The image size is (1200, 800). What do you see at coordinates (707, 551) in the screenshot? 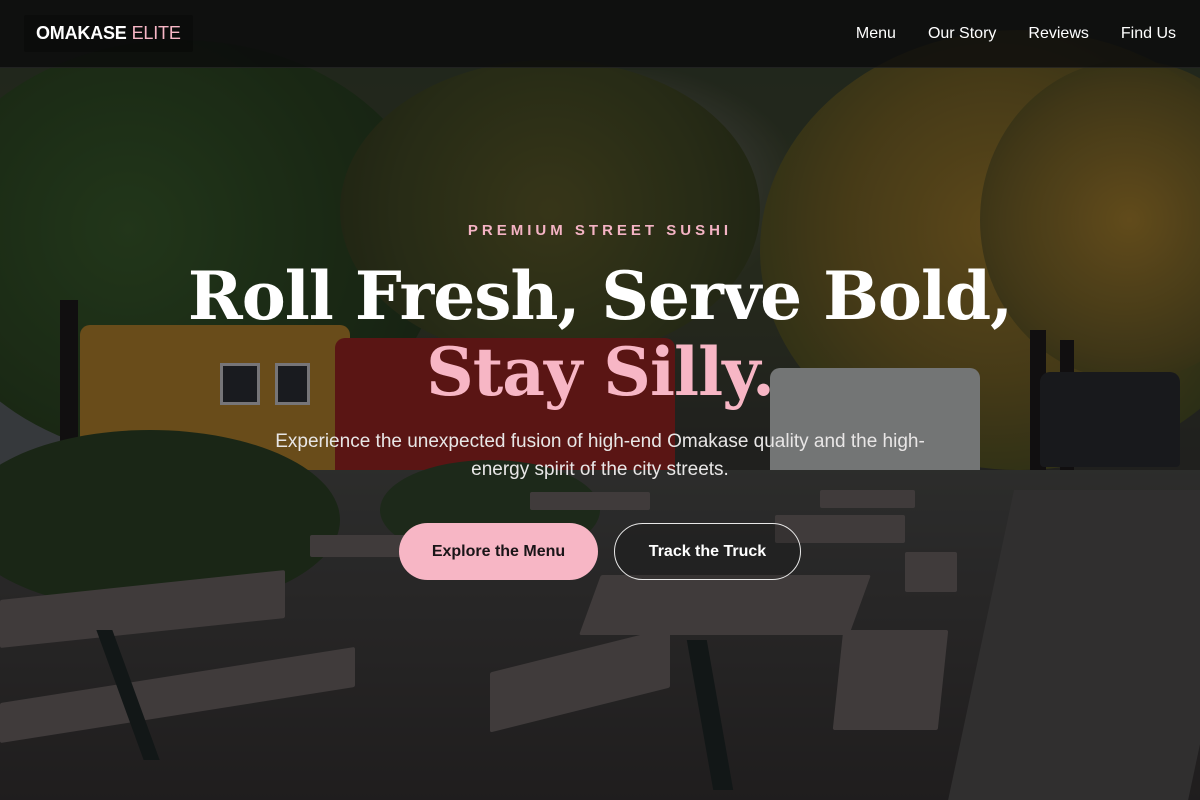
I see `track-truck-button: Track the Truck` at bounding box center [707, 551].